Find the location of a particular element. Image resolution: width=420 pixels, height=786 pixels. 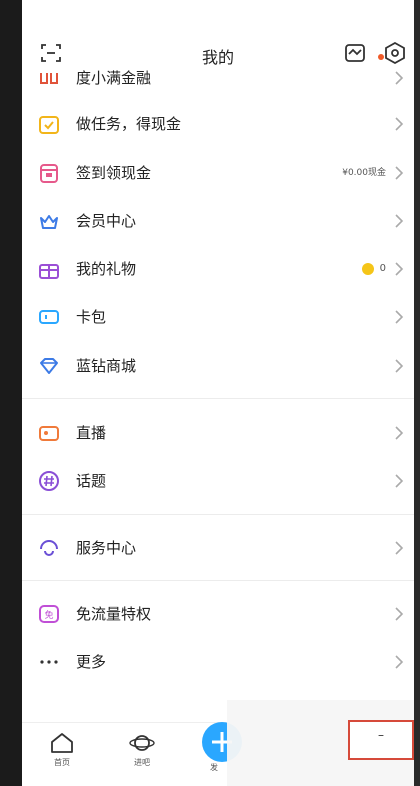

planet-icon is located at coordinates (142, 743).